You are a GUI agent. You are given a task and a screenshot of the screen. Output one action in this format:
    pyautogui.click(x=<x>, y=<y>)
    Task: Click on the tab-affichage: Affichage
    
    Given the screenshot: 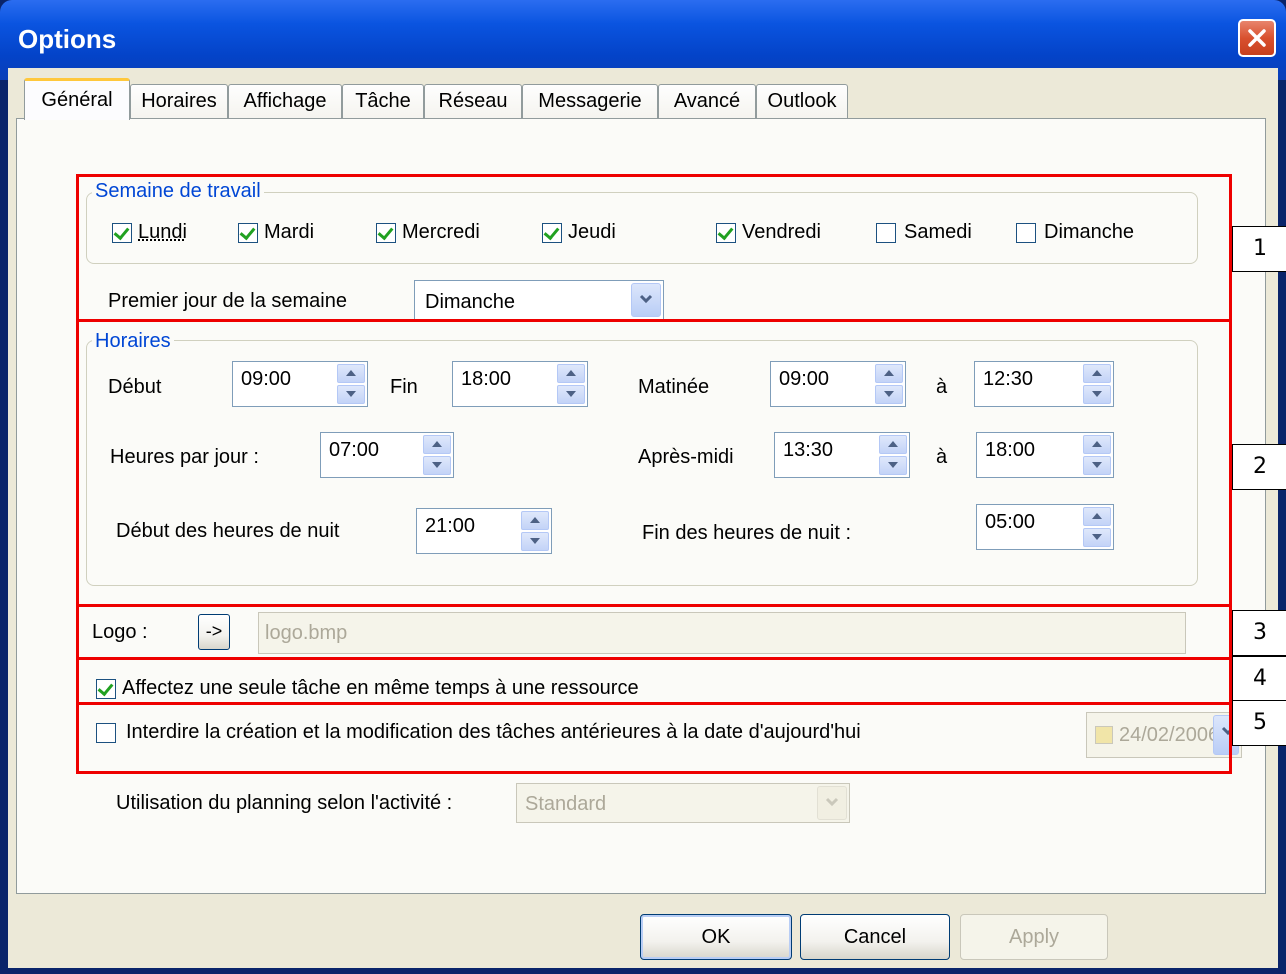 What is the action you would take?
    pyautogui.click(x=285, y=102)
    